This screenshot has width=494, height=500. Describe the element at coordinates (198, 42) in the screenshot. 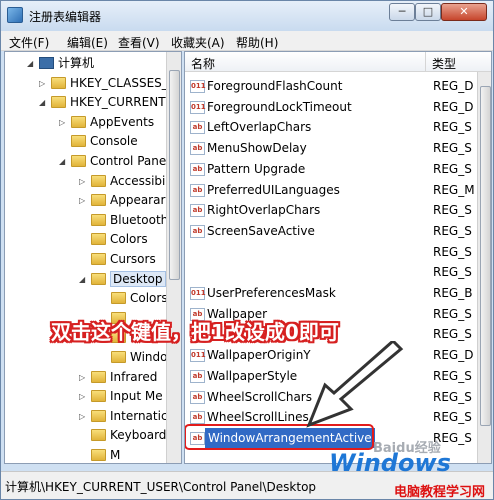

I see `menu-favorites: 收藏夹(A)` at that location.